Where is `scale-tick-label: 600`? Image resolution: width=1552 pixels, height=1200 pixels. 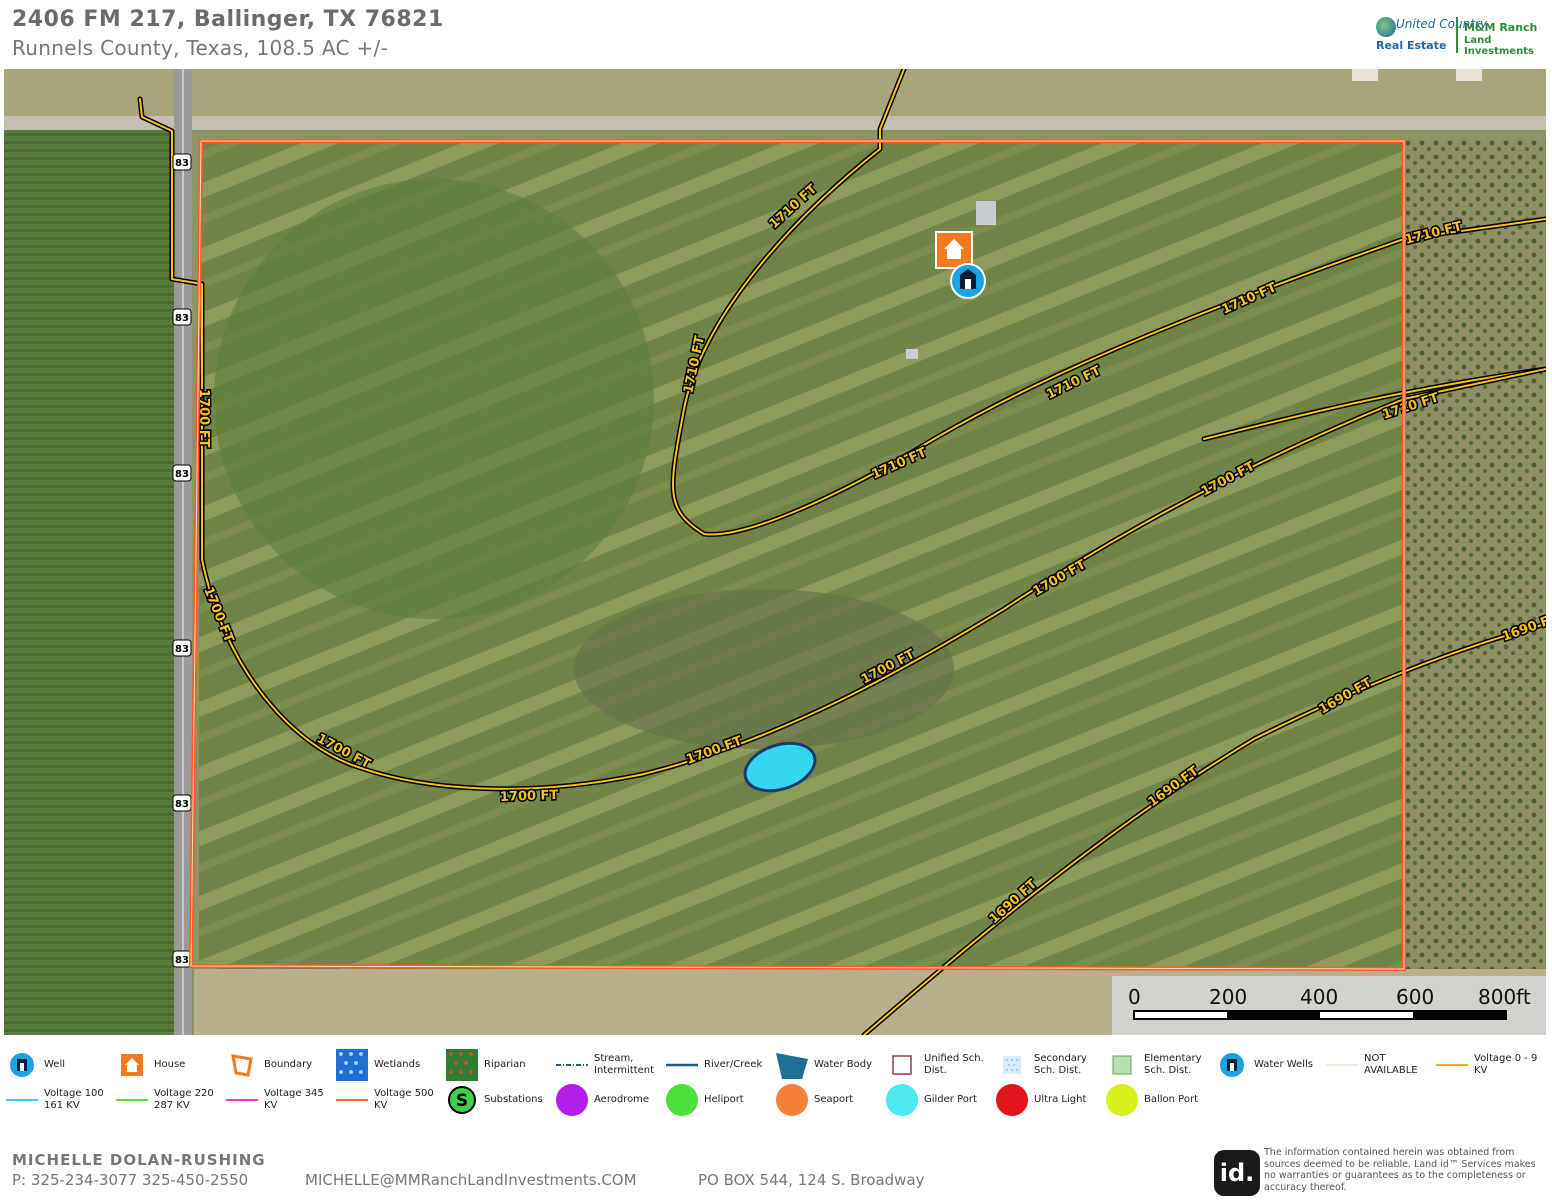 scale-tick-label: 600 is located at coordinates (1415, 997).